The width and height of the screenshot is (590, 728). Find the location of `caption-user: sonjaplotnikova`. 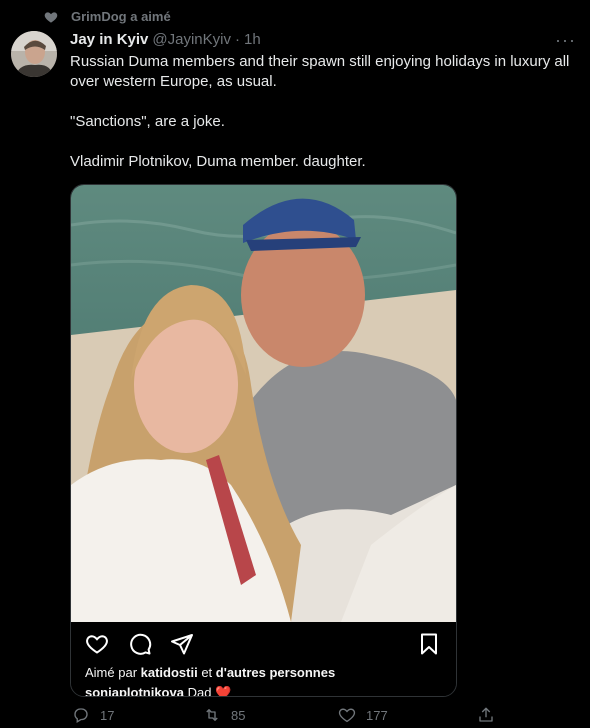

caption-user: sonjaplotnikova is located at coordinates (134, 691).